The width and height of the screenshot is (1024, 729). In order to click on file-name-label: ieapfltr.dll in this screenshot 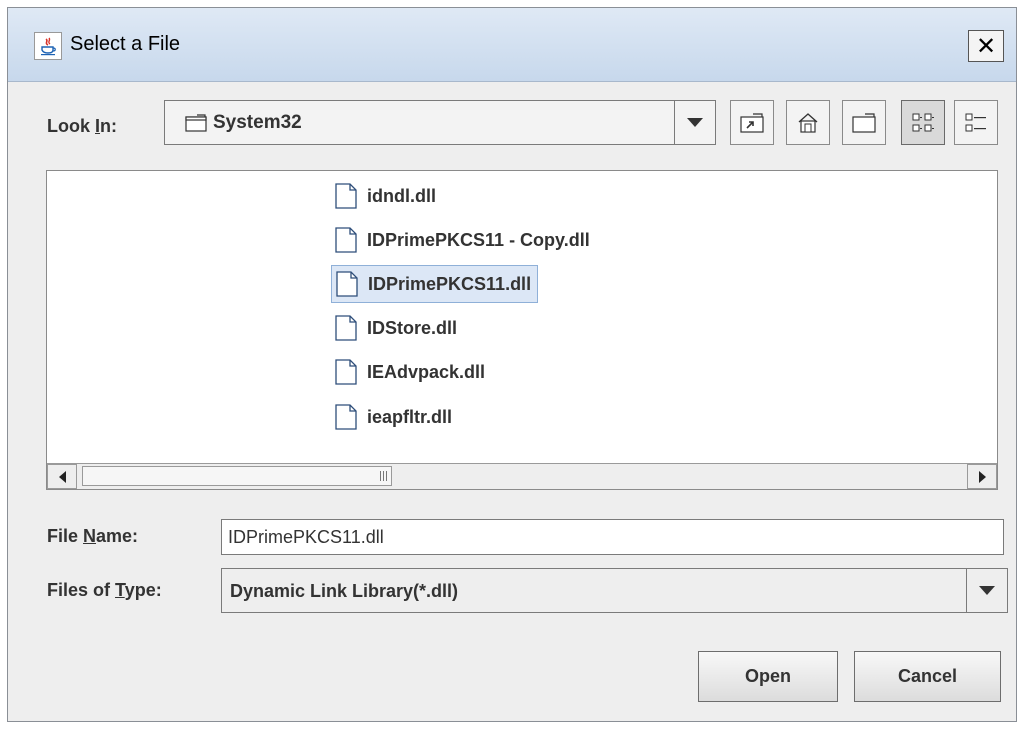, I will do `click(410, 416)`.